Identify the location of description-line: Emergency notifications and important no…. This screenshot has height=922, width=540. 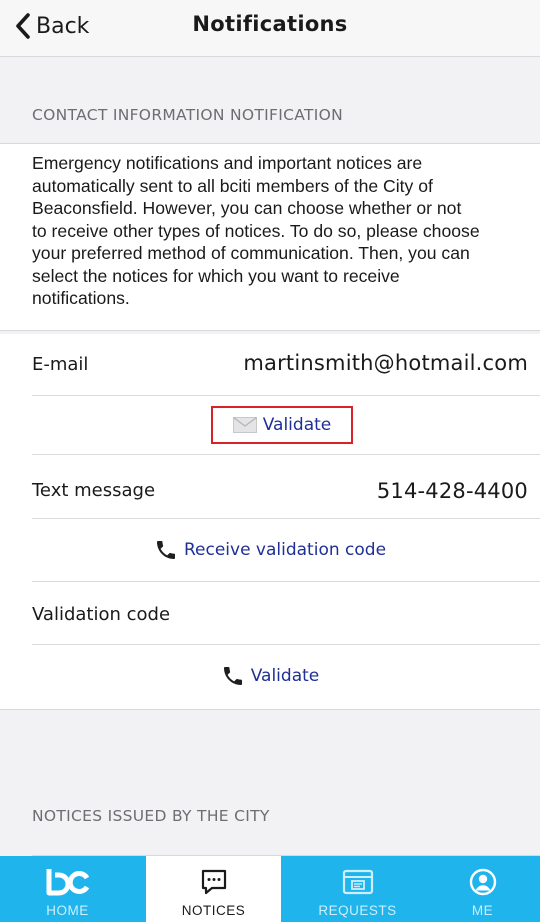
(227, 163).